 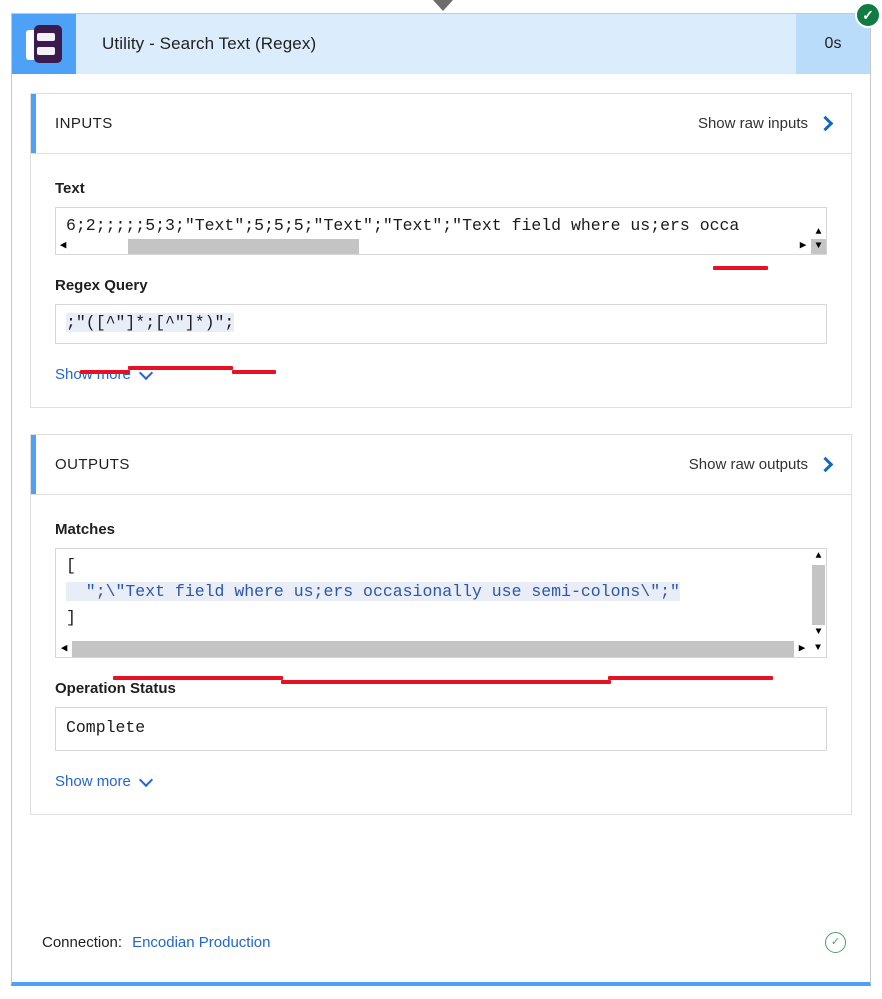 I want to click on show-raw-inputs-button: Show raw inputs, so click(x=765, y=123).